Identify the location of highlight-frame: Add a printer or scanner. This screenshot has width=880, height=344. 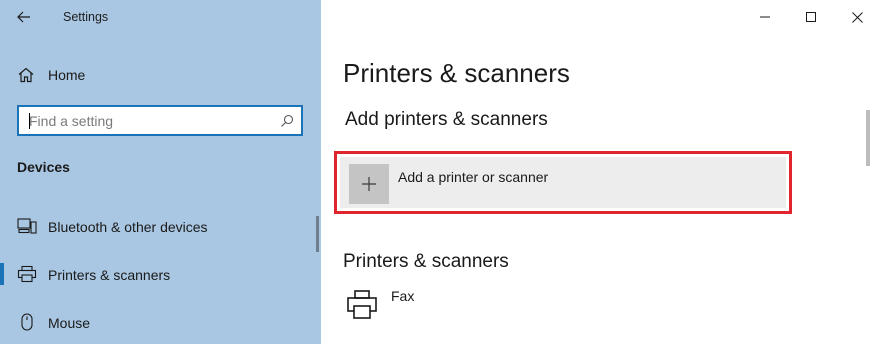
(563, 182).